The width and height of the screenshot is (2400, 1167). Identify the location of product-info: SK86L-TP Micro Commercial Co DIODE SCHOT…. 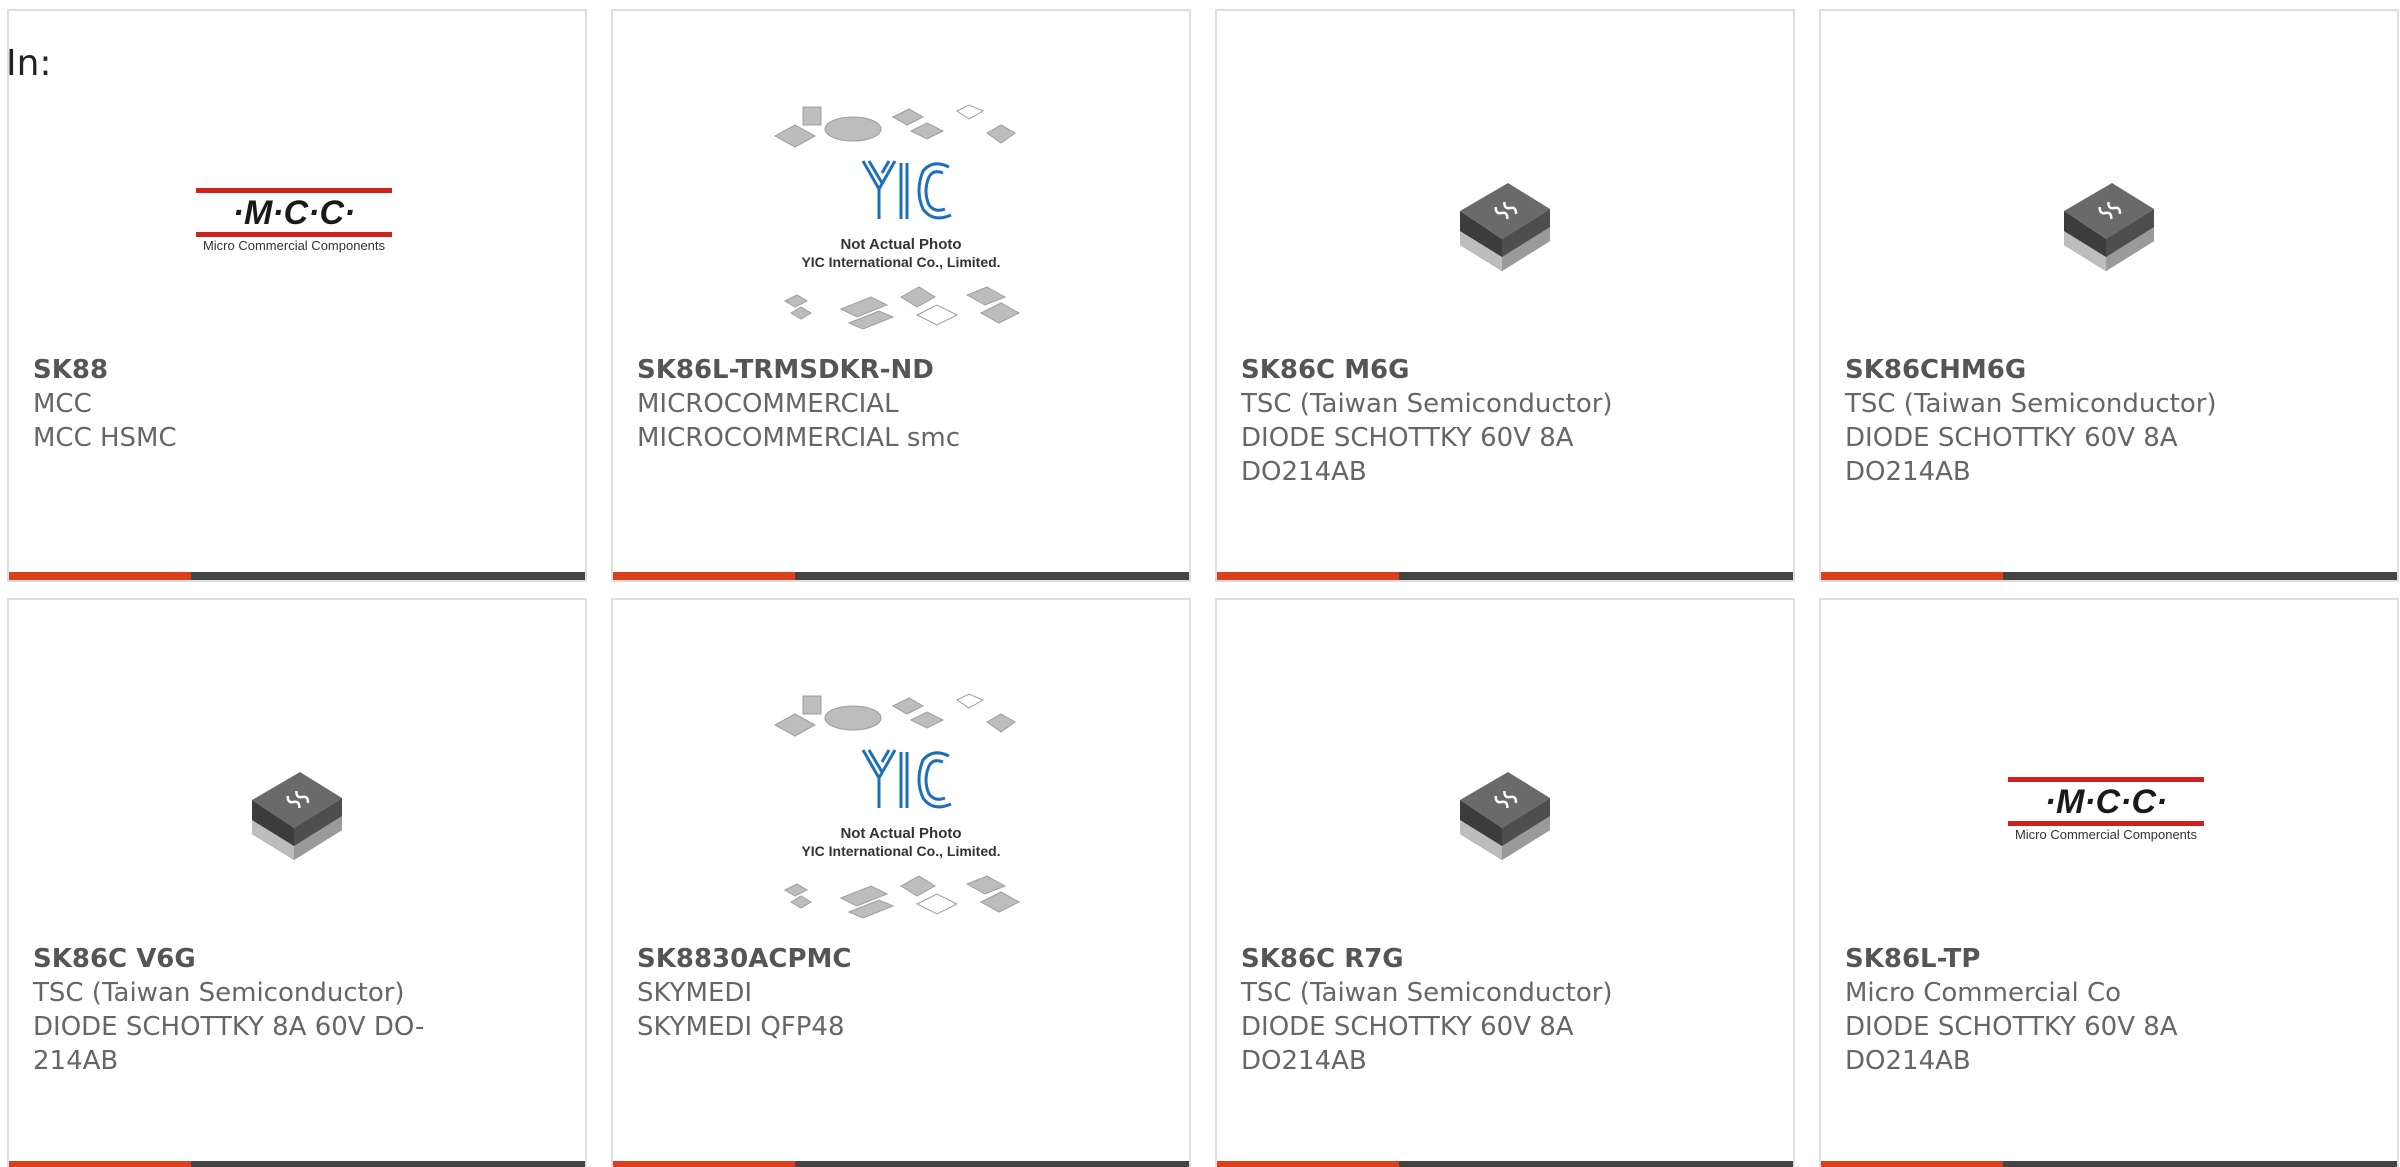
(2109, 1010).